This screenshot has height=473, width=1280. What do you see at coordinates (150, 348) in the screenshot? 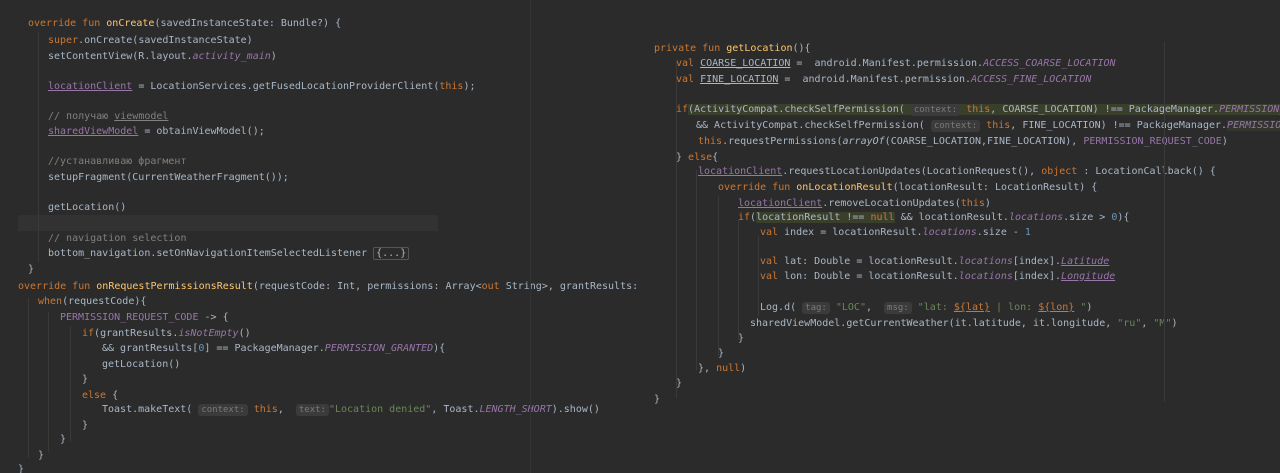
I see `token-text: && grantResults[` at bounding box center [150, 348].